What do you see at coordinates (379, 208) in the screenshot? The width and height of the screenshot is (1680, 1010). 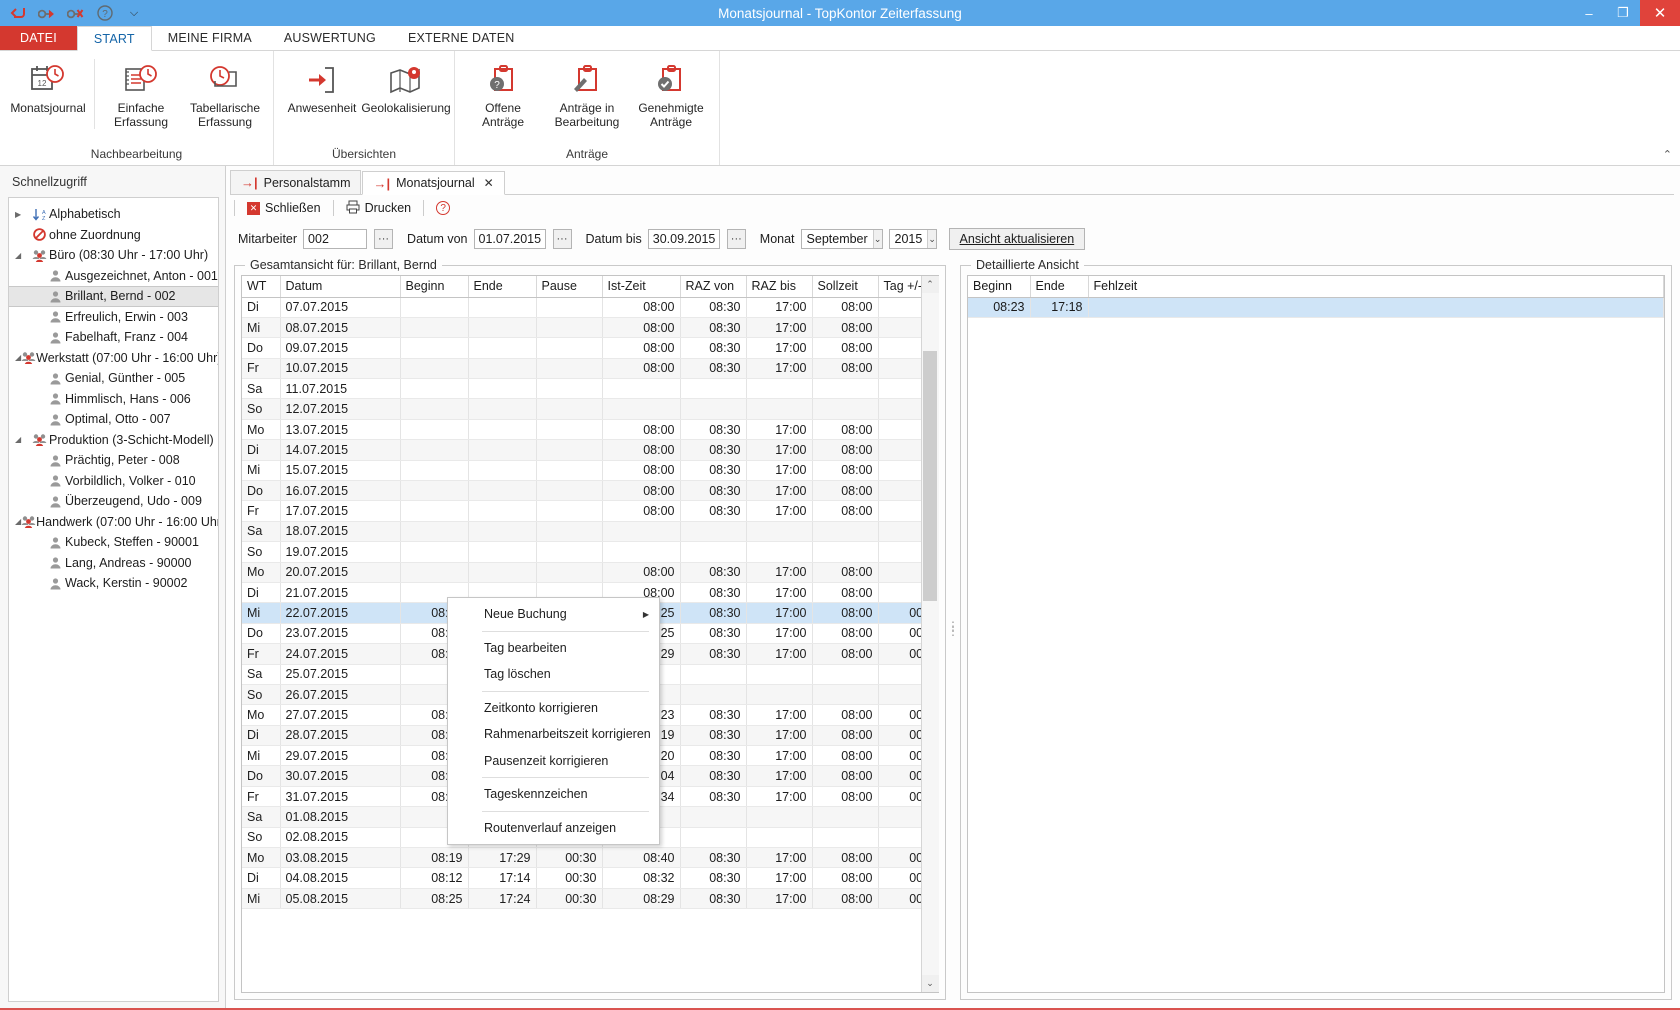 I see `print-command: Drucken` at bounding box center [379, 208].